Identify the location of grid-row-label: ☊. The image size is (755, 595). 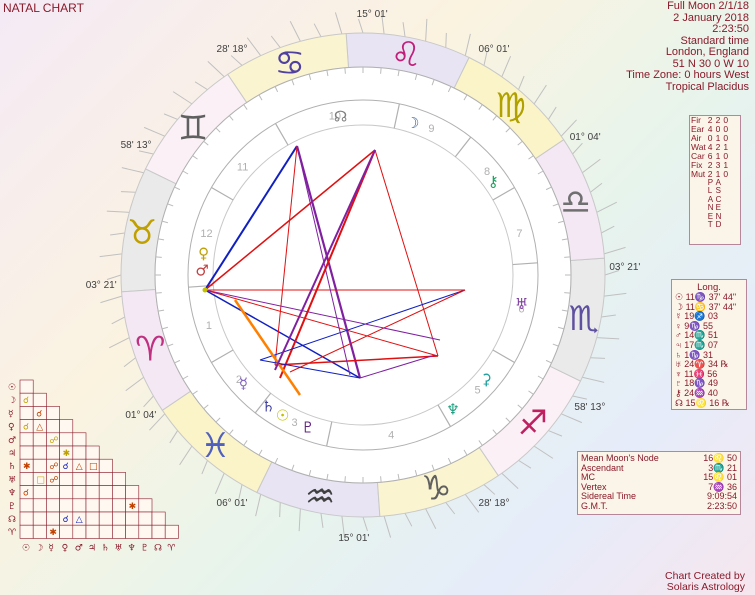
(12, 520).